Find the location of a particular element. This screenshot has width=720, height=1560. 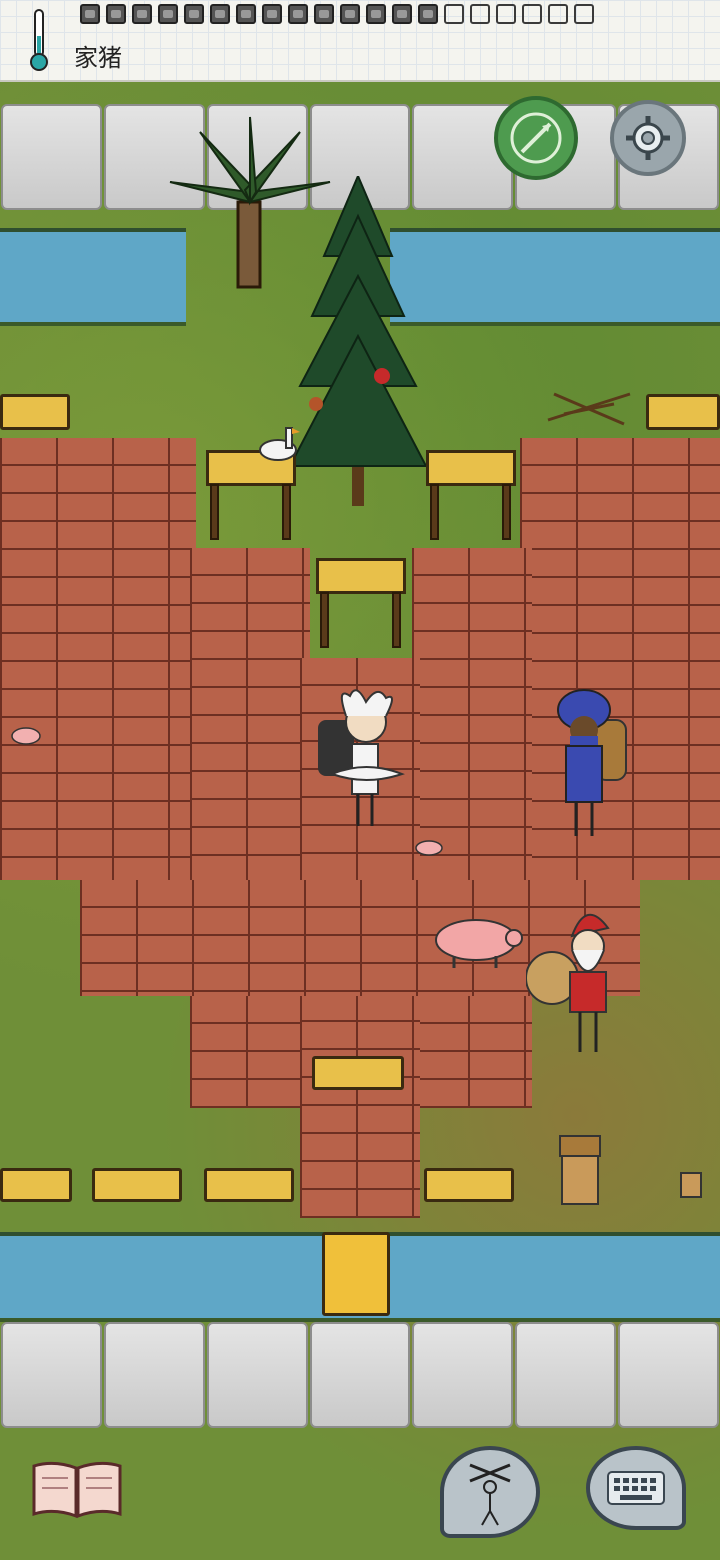

top-hud: 家猪 is located at coordinates (360, 41).